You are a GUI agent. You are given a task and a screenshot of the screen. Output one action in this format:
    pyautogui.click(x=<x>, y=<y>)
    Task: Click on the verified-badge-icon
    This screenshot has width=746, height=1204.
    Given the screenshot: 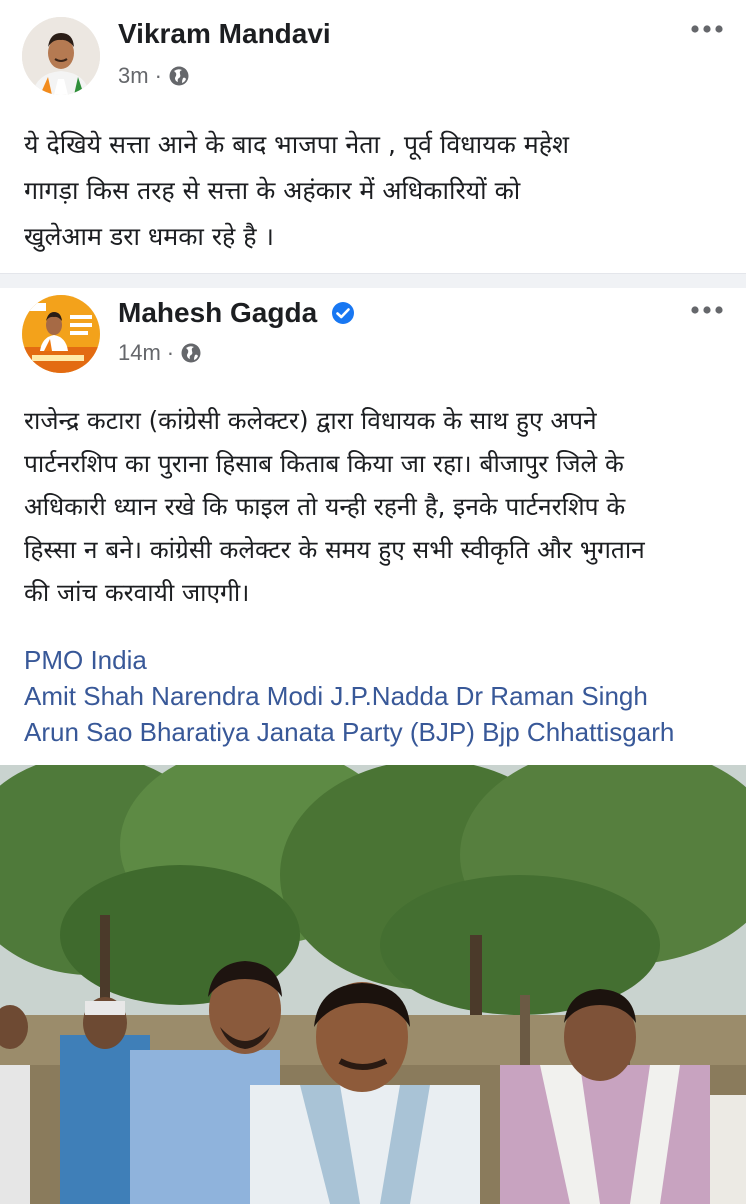 What is the action you would take?
    pyautogui.click(x=342, y=313)
    